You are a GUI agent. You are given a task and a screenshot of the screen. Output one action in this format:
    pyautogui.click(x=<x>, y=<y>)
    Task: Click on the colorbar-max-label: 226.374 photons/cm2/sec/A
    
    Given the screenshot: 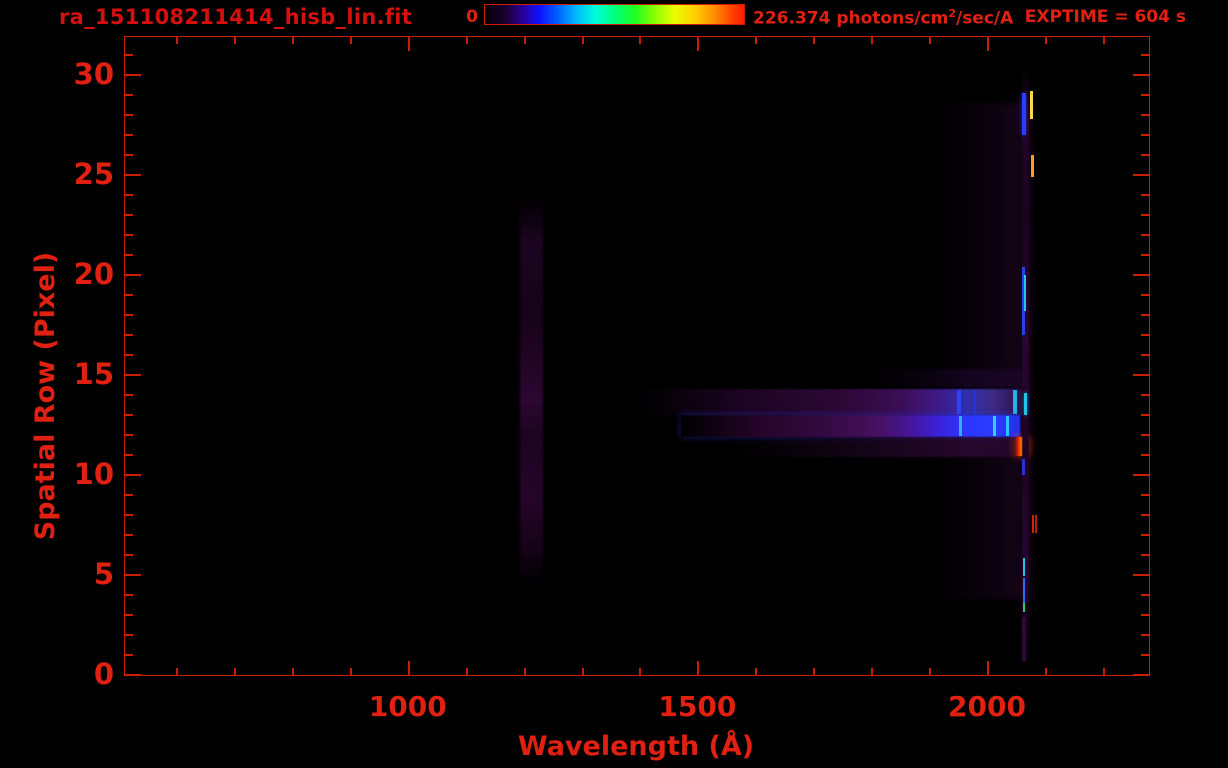 What is the action you would take?
    pyautogui.click(x=883, y=18)
    